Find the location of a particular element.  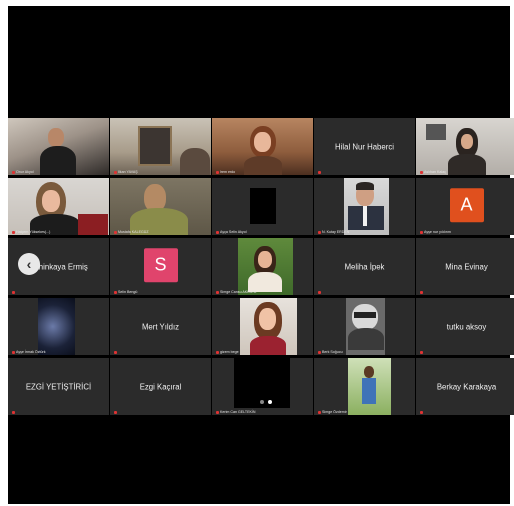

participant-tile: tutku aksoy is located at coordinates (465, 326).